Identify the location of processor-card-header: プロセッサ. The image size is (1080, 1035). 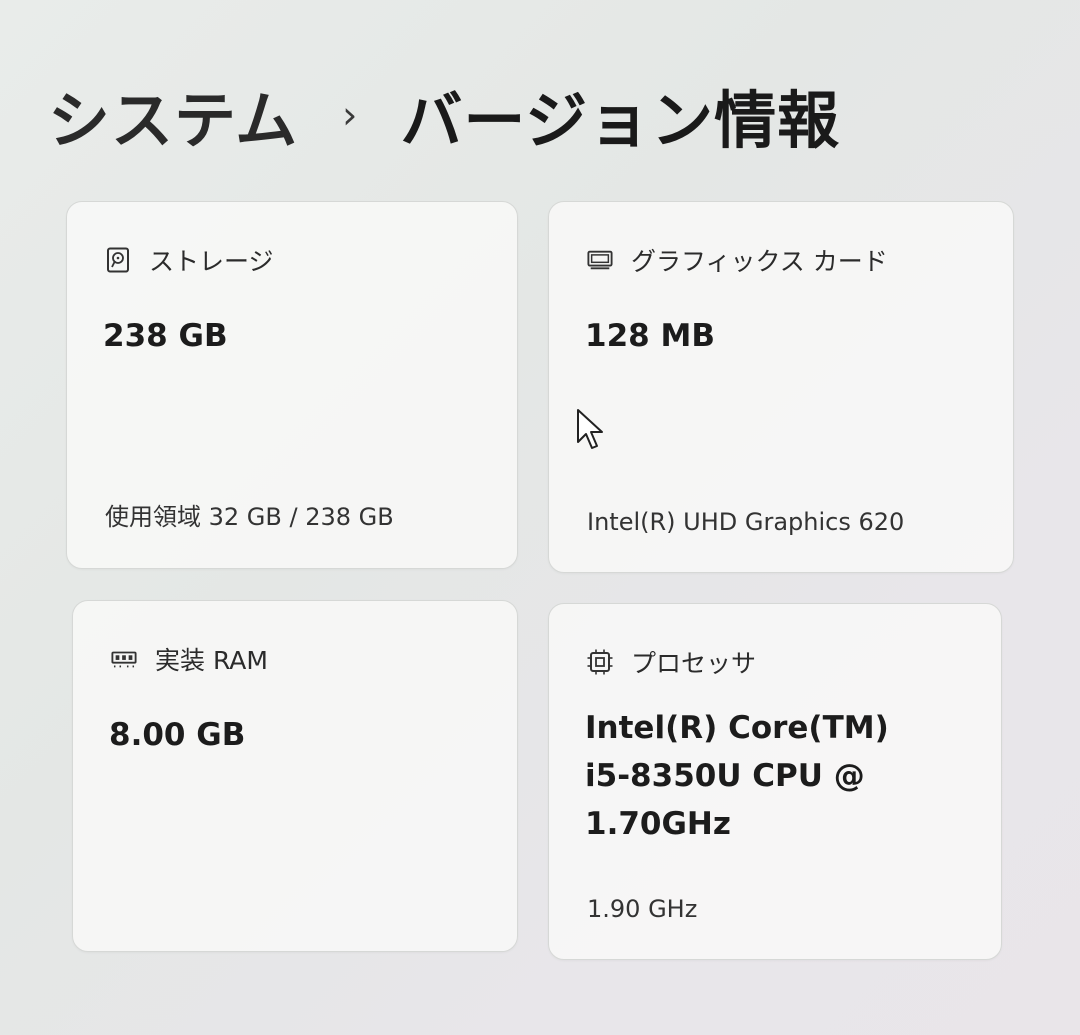
(671, 662).